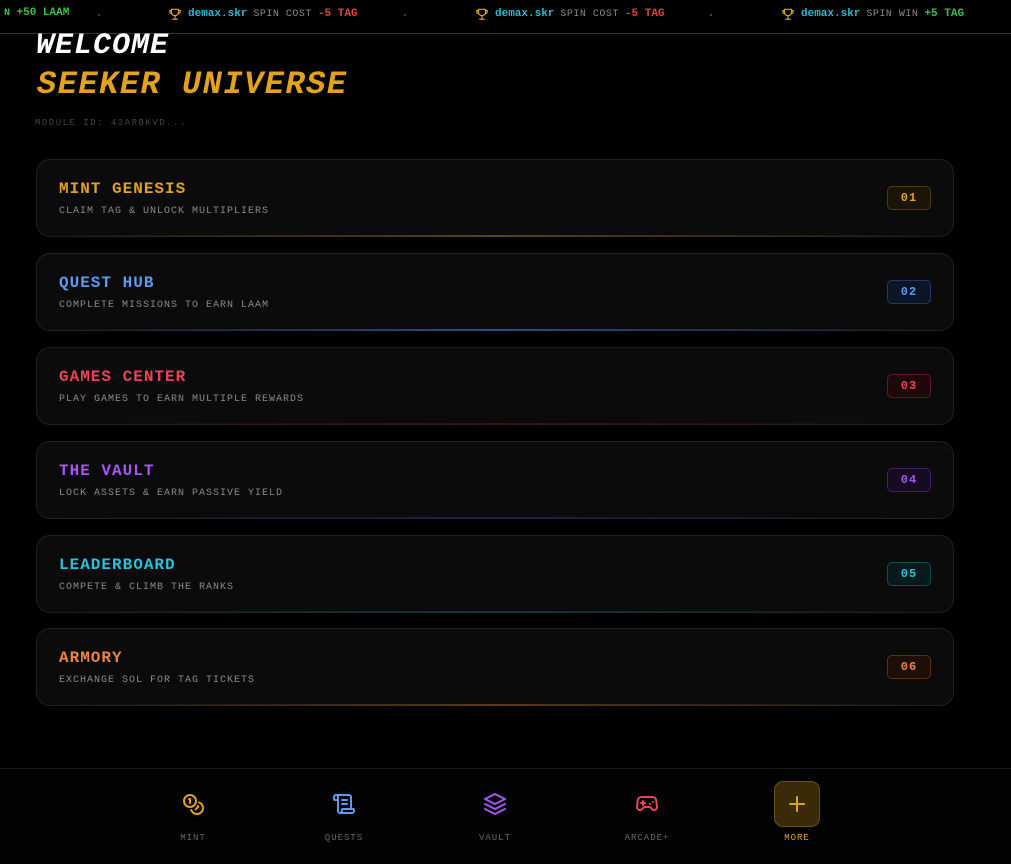  Describe the element at coordinates (171, 493) in the screenshot. I see `module-description: LOCK ASSETS & EARN PASSIVE YIELD` at that location.